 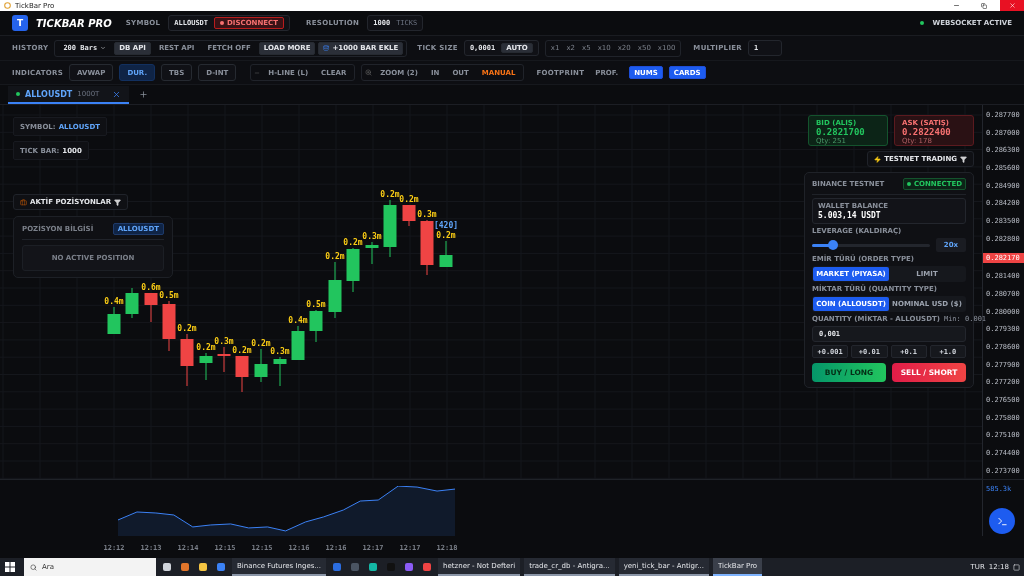 What do you see at coordinates (878, 159) in the screenshot?
I see `lightning-icon` at bounding box center [878, 159].